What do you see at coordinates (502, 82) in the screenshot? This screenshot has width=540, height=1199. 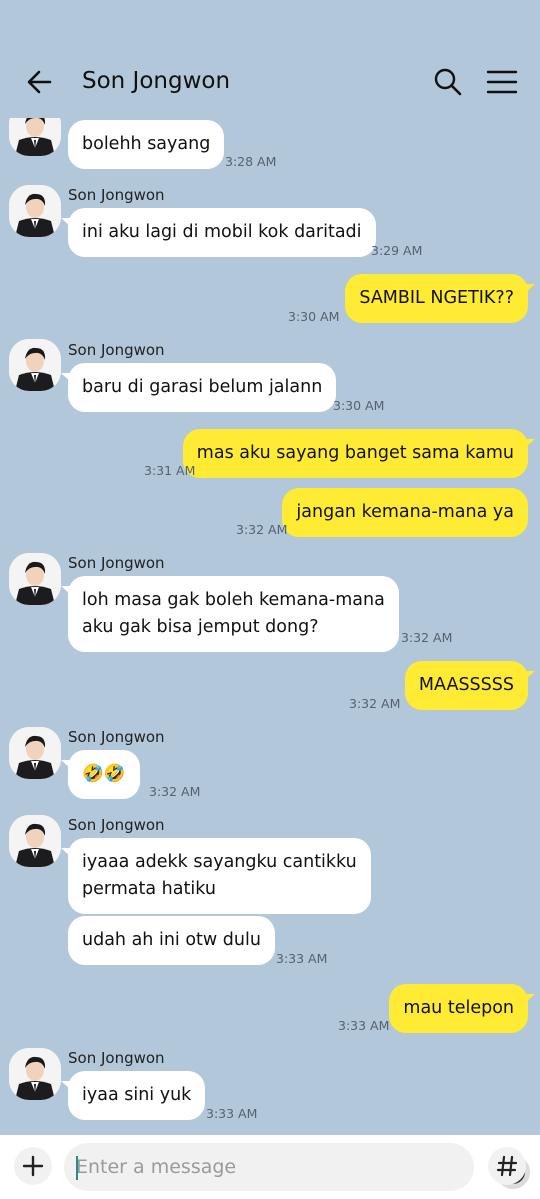 I see `hamburger-menu-icon` at bounding box center [502, 82].